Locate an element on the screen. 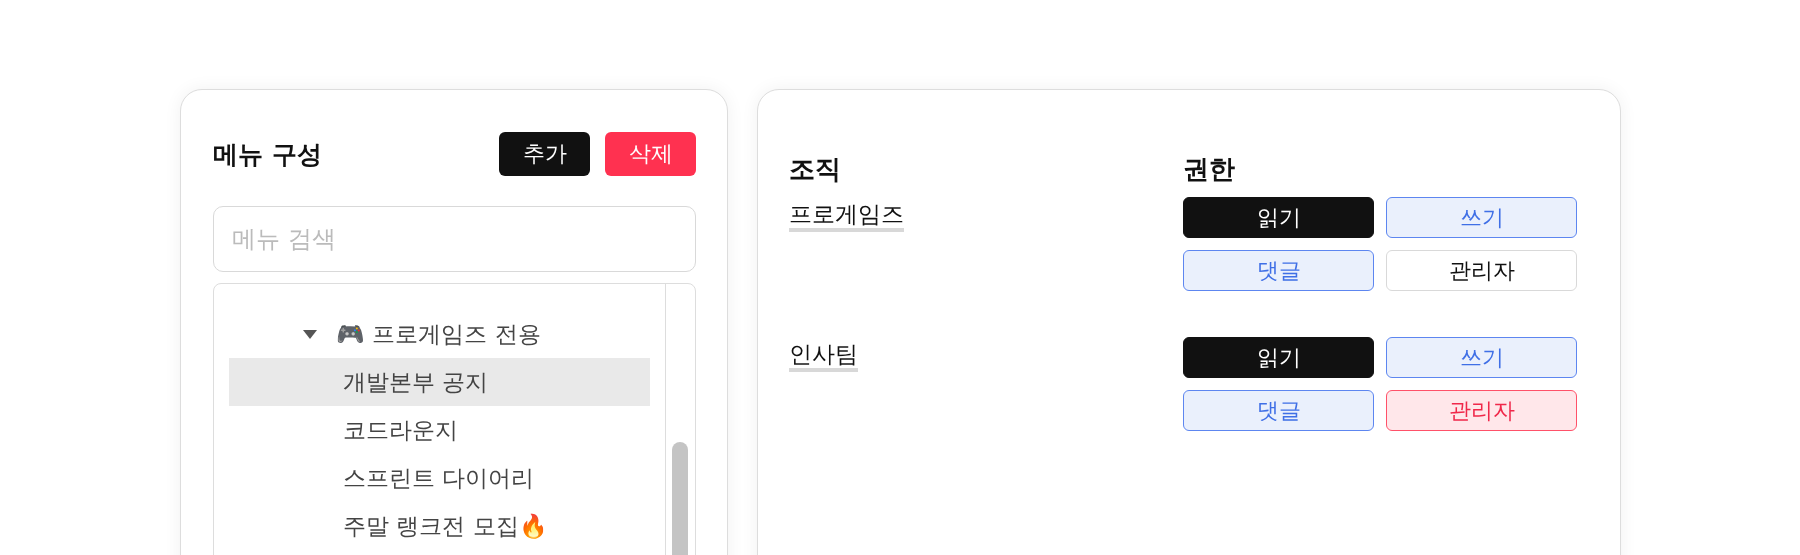 The height and width of the screenshot is (555, 1800). column-header: 권한 is located at coordinates (1209, 169).